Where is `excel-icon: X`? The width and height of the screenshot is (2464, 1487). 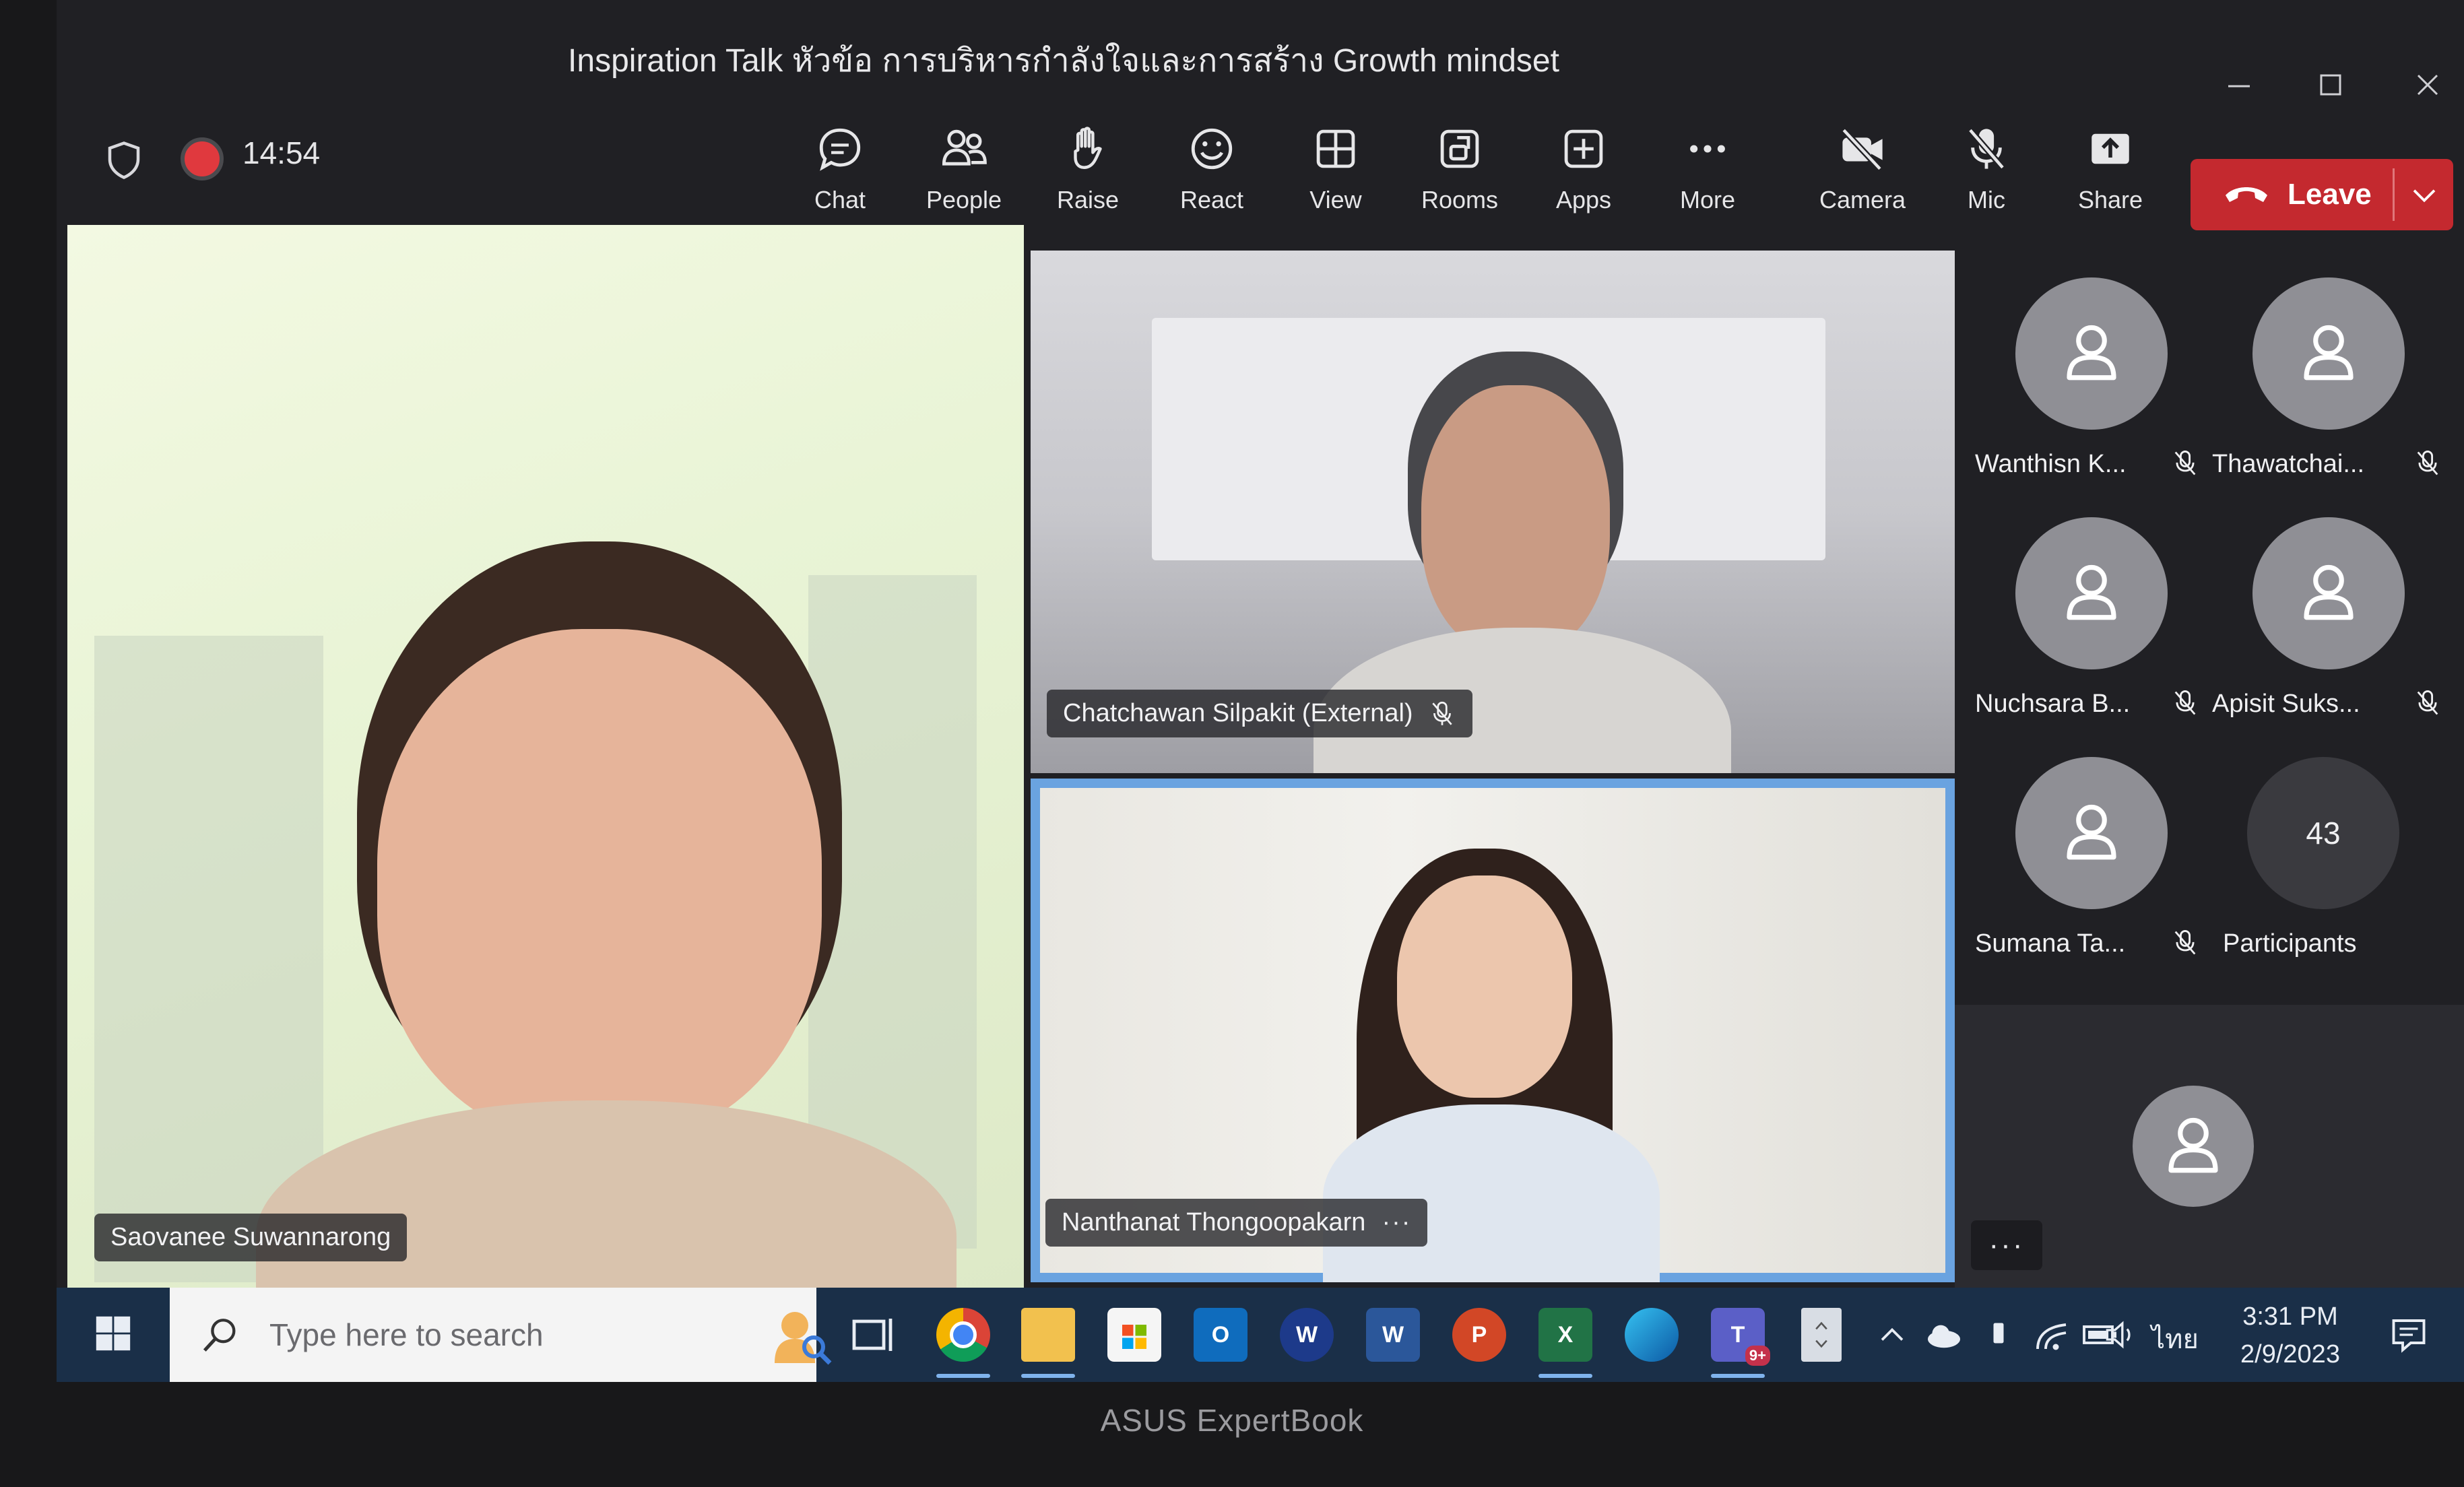
excel-icon: X is located at coordinates (1565, 1335).